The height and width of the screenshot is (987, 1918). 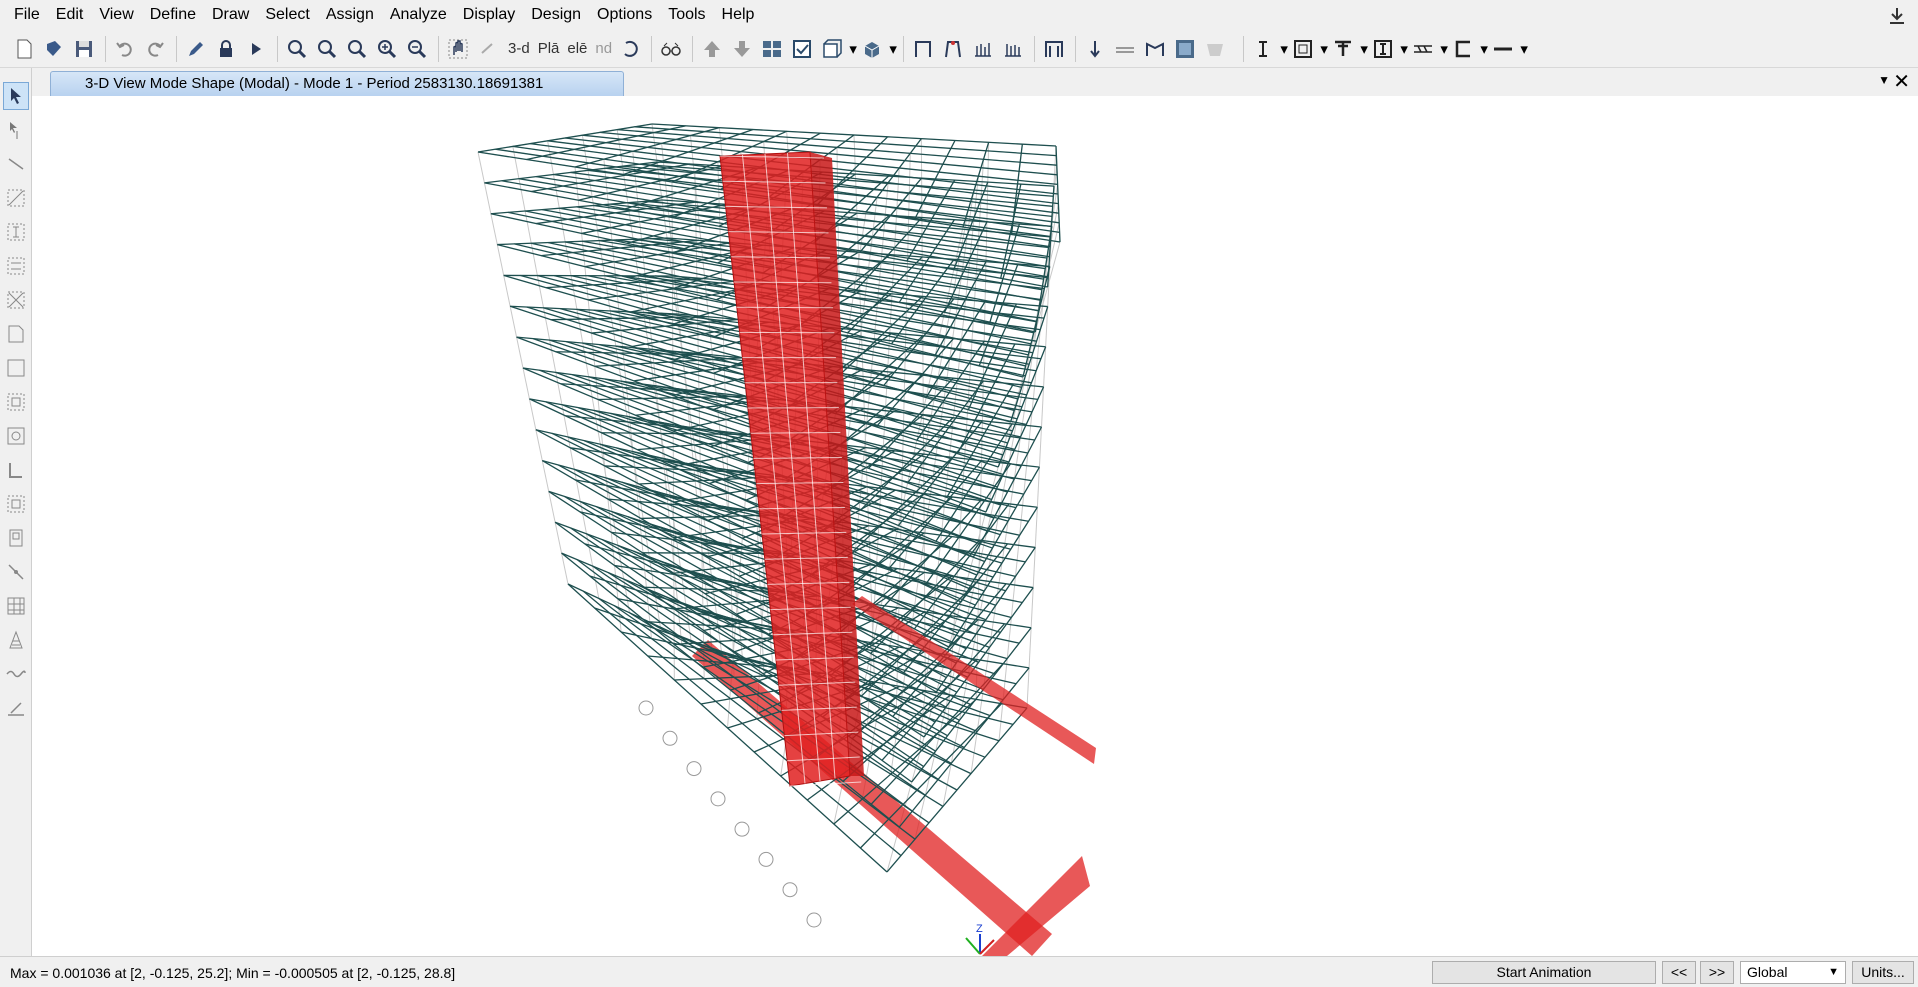 I want to click on download-icon, so click(x=1897, y=16).